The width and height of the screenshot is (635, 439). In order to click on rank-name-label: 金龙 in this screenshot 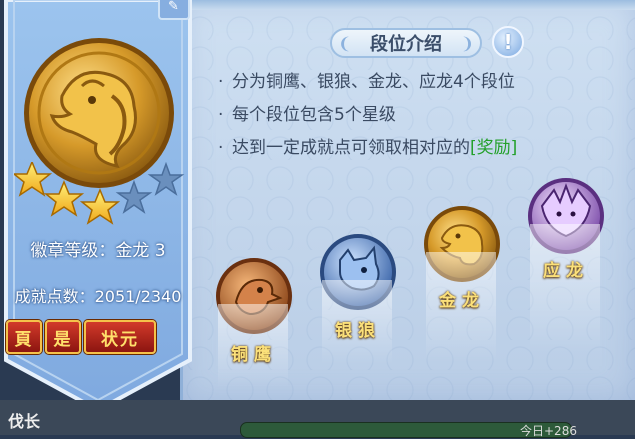, I will do `click(462, 301)`.